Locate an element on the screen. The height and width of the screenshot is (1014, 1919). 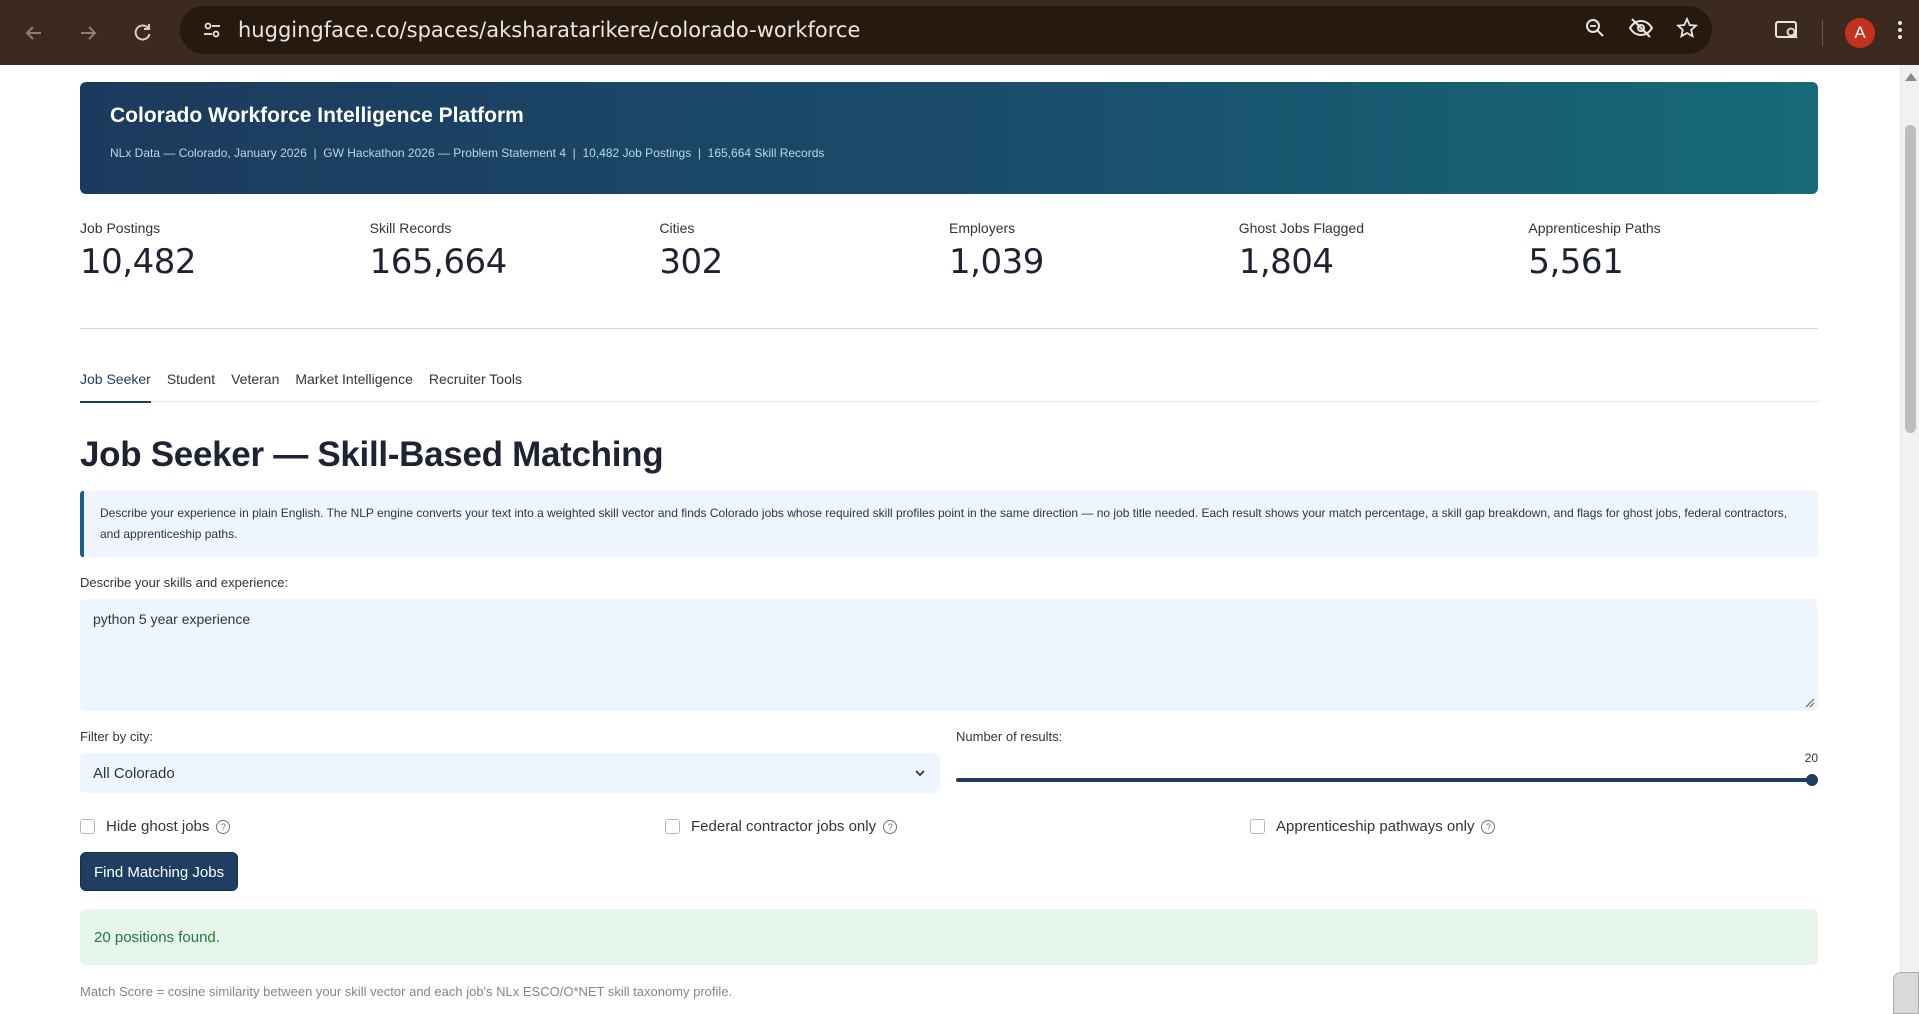
metric-label: Cities is located at coordinates (677, 228).